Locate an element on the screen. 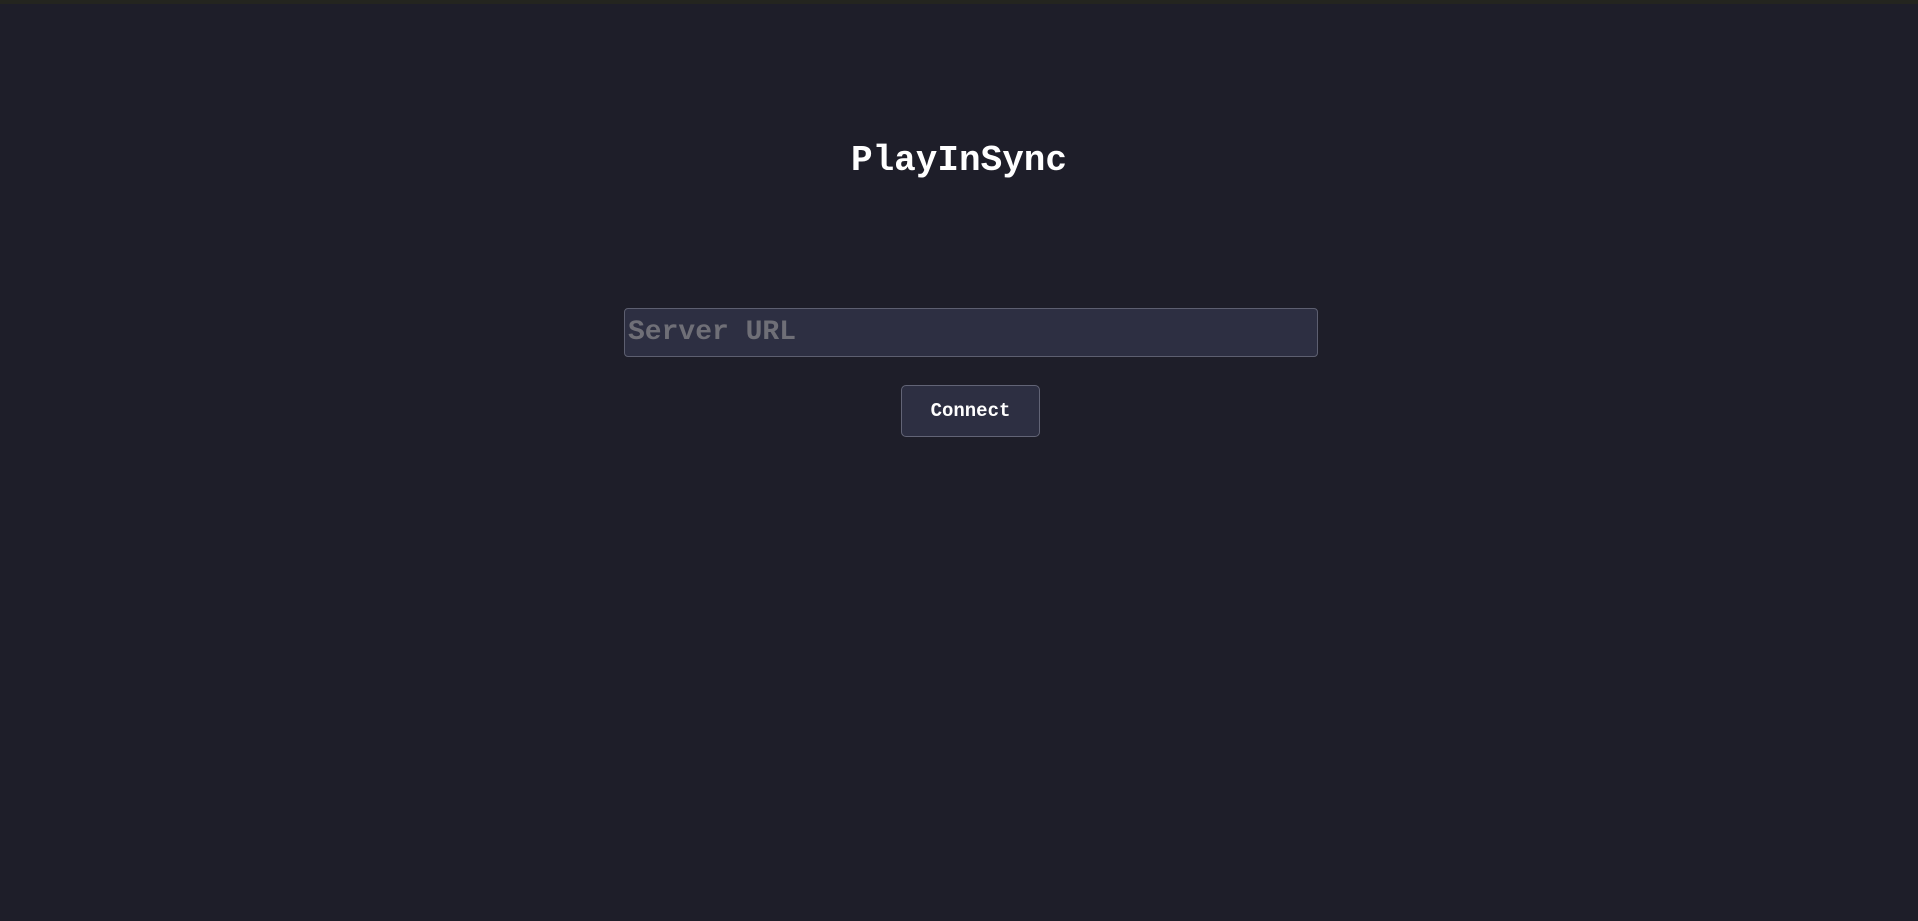 This screenshot has width=1918, height=921. connect-button: Connect is located at coordinates (970, 411).